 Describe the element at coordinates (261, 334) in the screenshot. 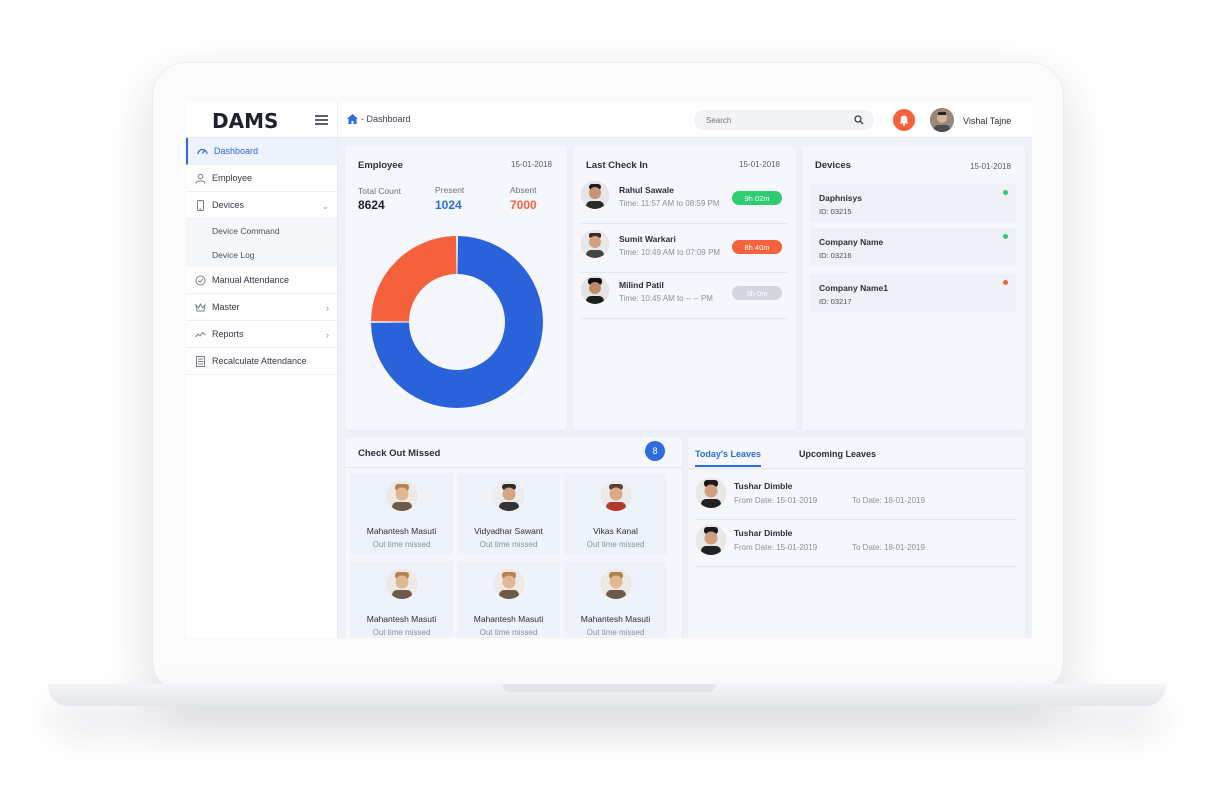

I see `sidebar-item-reports: Reports ›` at that location.